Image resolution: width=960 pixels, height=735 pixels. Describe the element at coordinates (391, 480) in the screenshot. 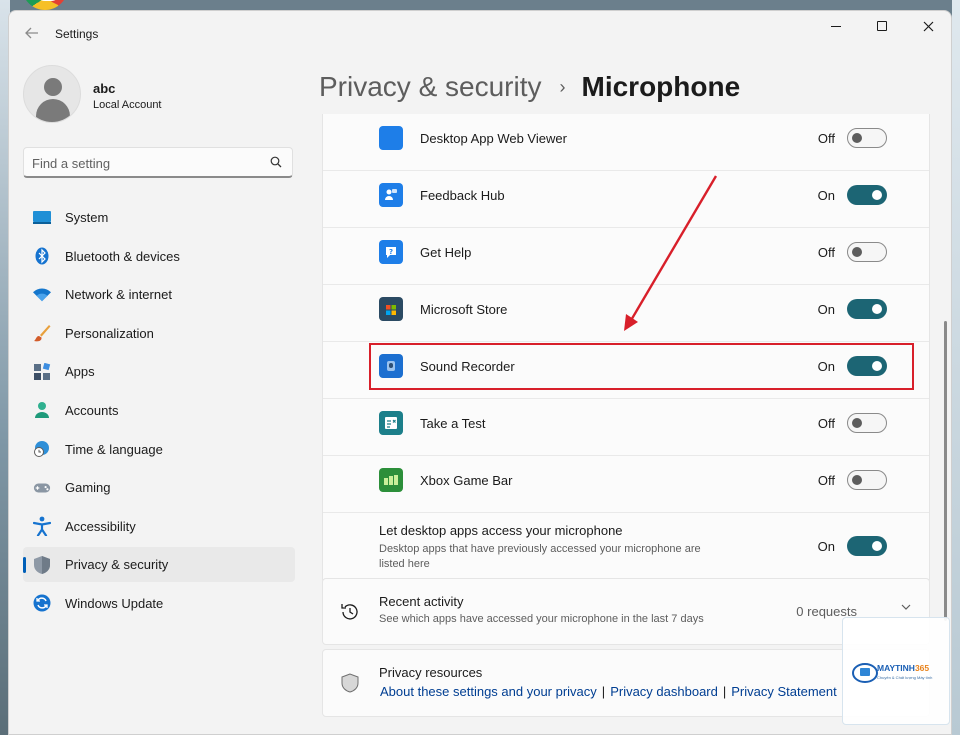

I see `xbox-game-bar-icon` at that location.